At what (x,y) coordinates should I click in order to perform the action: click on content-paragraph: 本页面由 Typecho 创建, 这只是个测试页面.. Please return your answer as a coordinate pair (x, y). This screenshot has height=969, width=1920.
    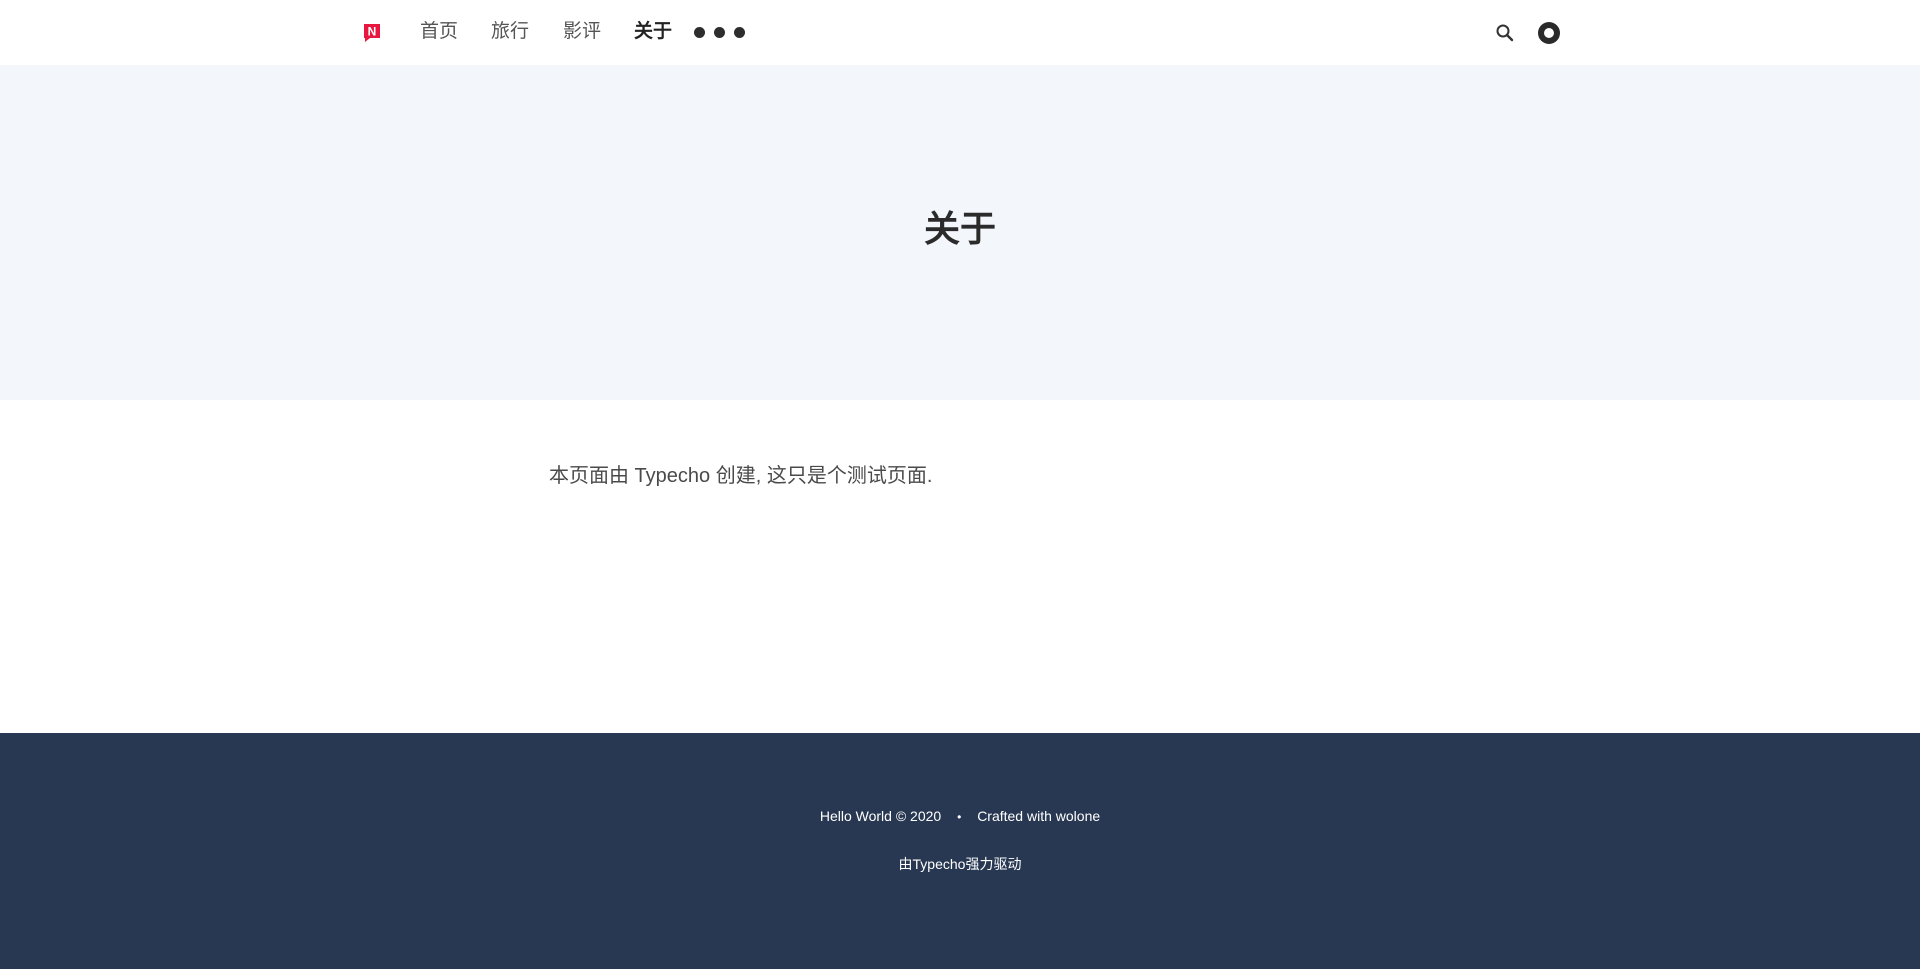
    Looking at the image, I should click on (741, 476).